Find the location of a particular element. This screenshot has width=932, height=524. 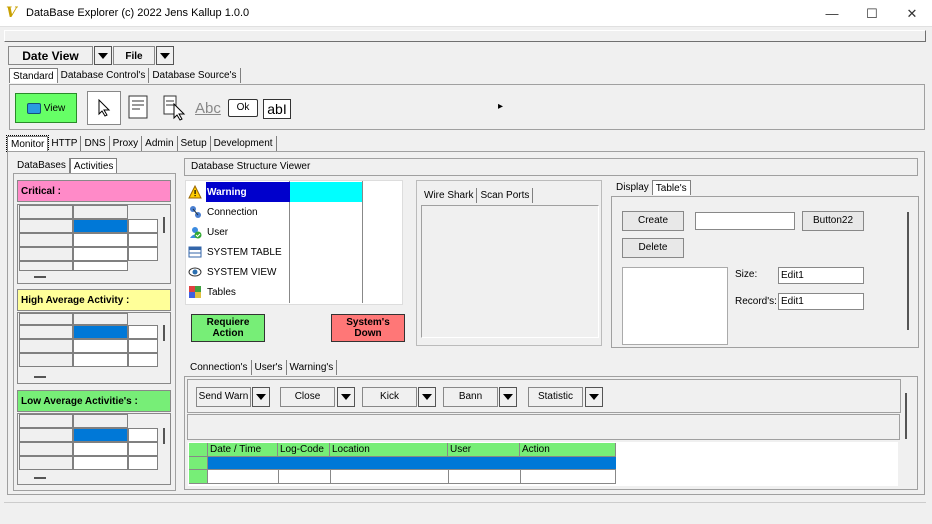

list-item-connection: Connection is located at coordinates (223, 212).